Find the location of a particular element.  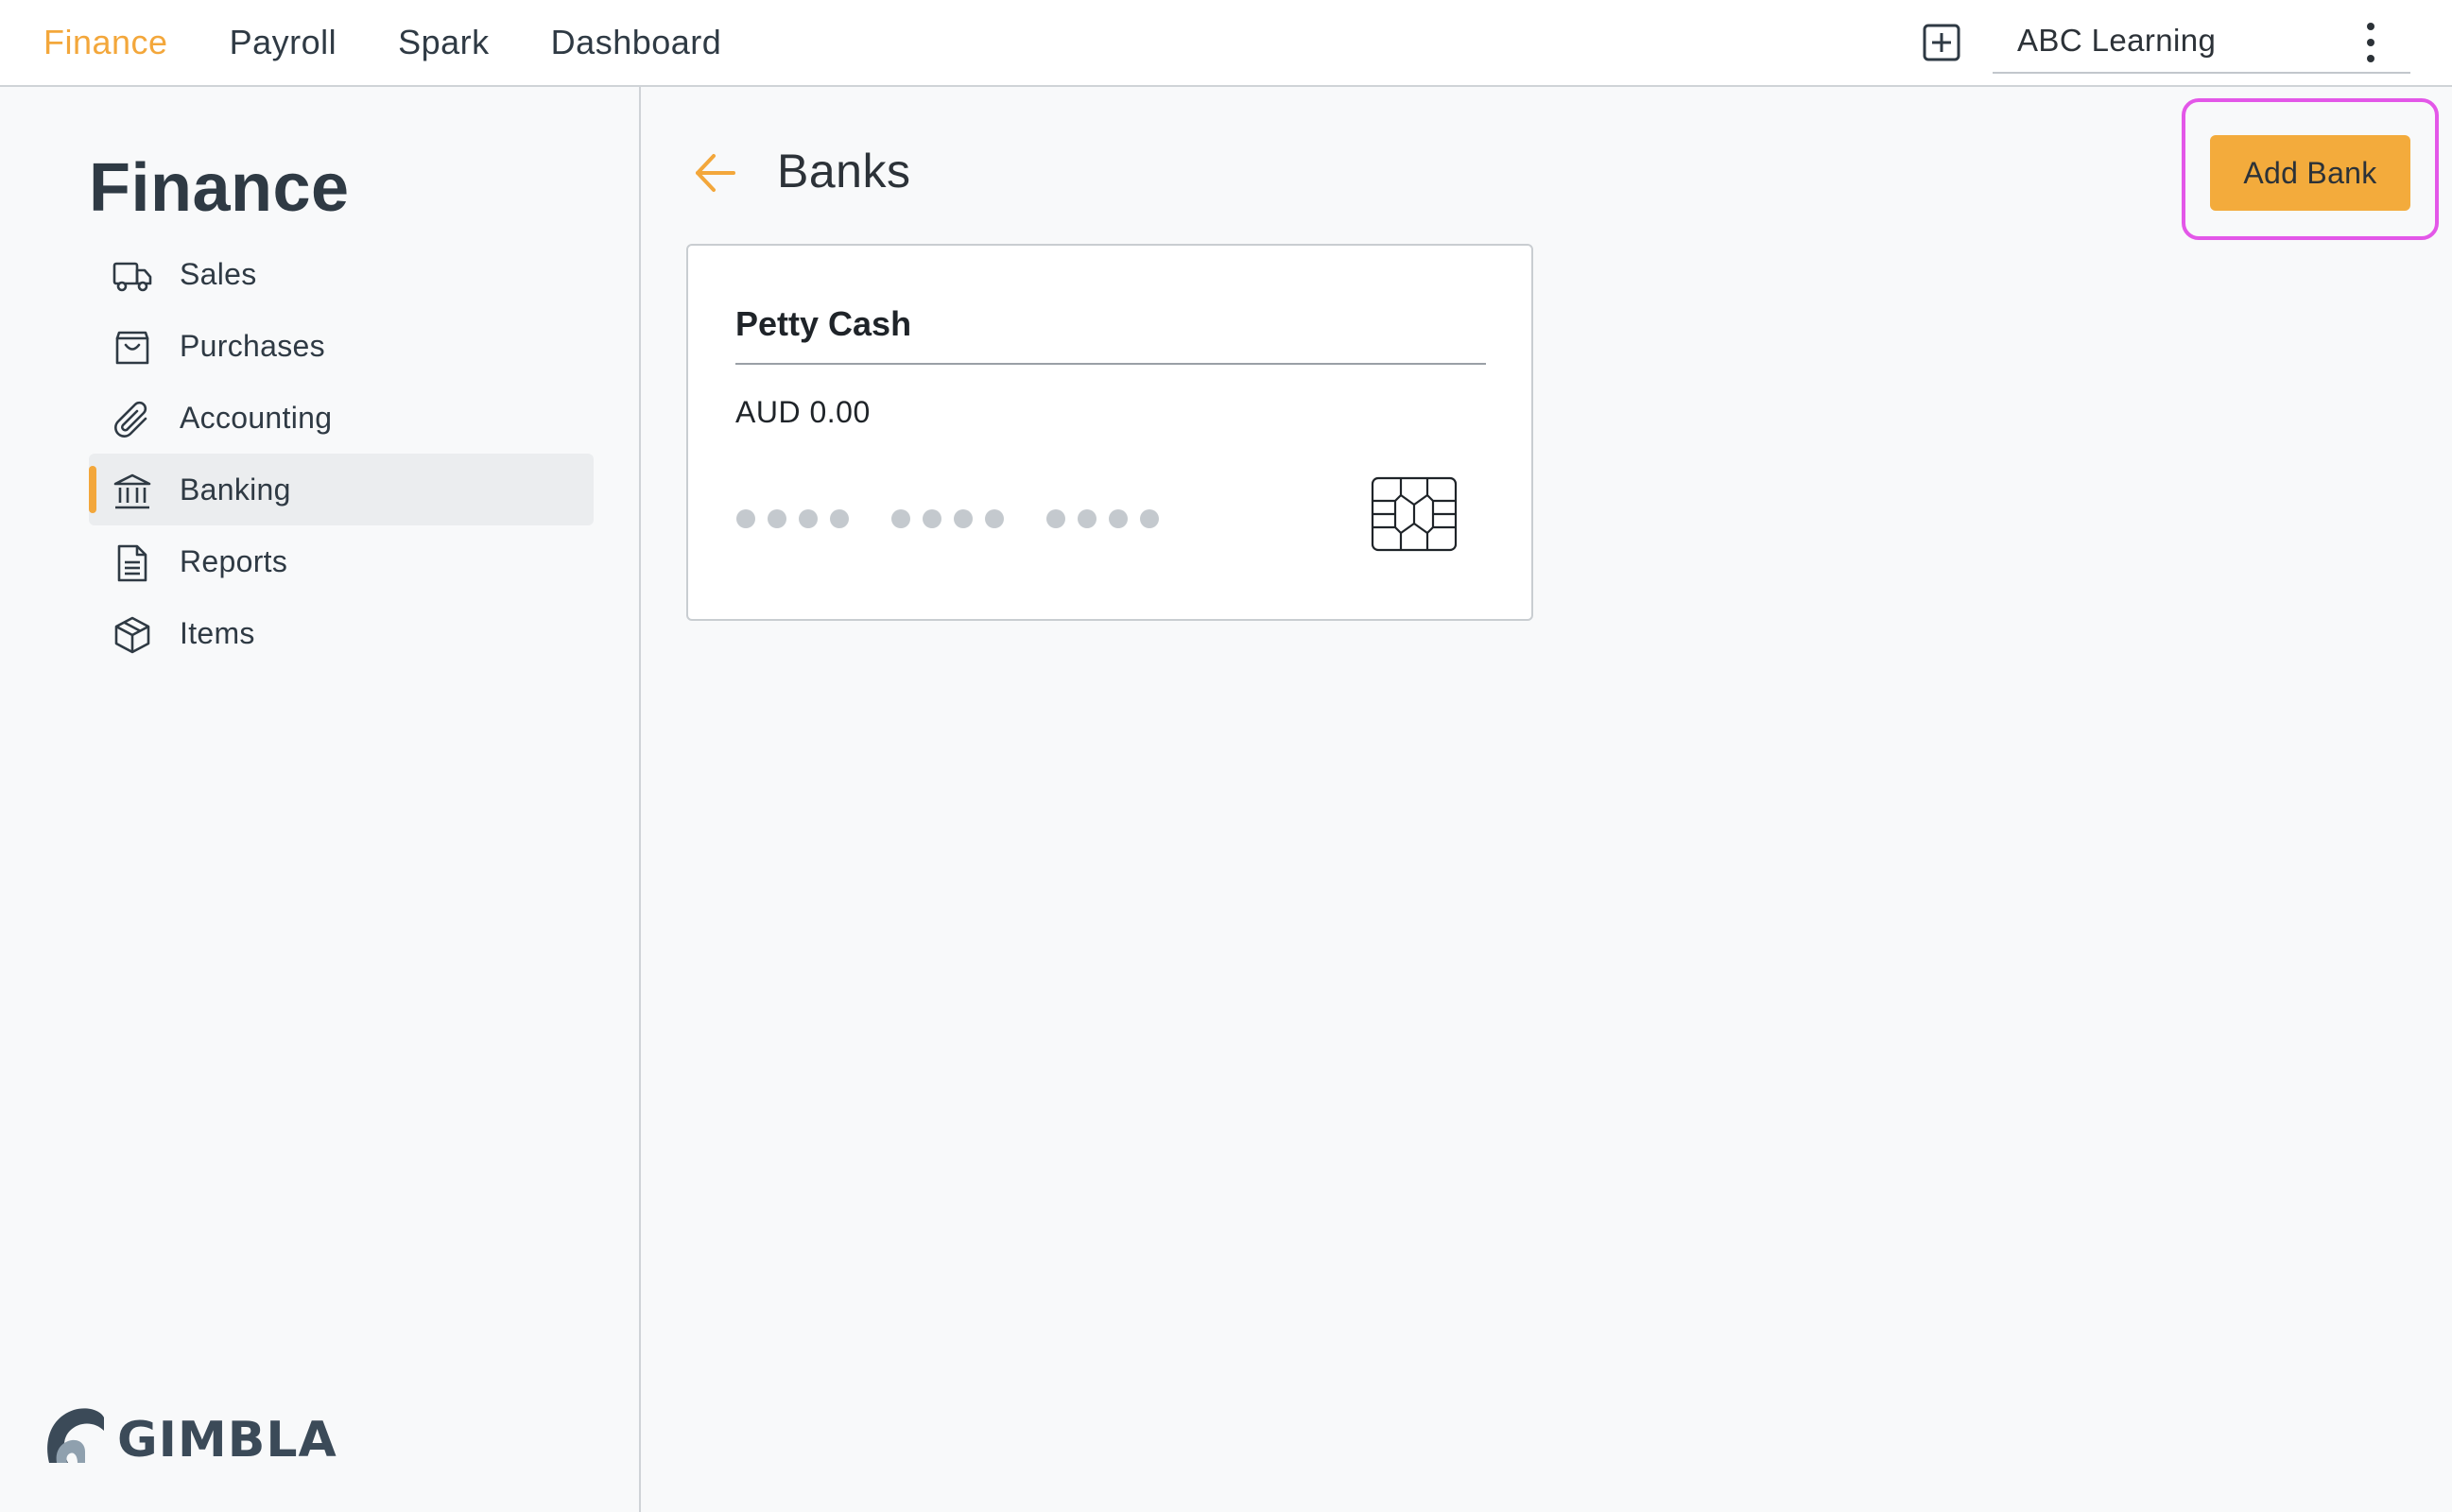

sidebar-item-items: Items is located at coordinates (341, 633).